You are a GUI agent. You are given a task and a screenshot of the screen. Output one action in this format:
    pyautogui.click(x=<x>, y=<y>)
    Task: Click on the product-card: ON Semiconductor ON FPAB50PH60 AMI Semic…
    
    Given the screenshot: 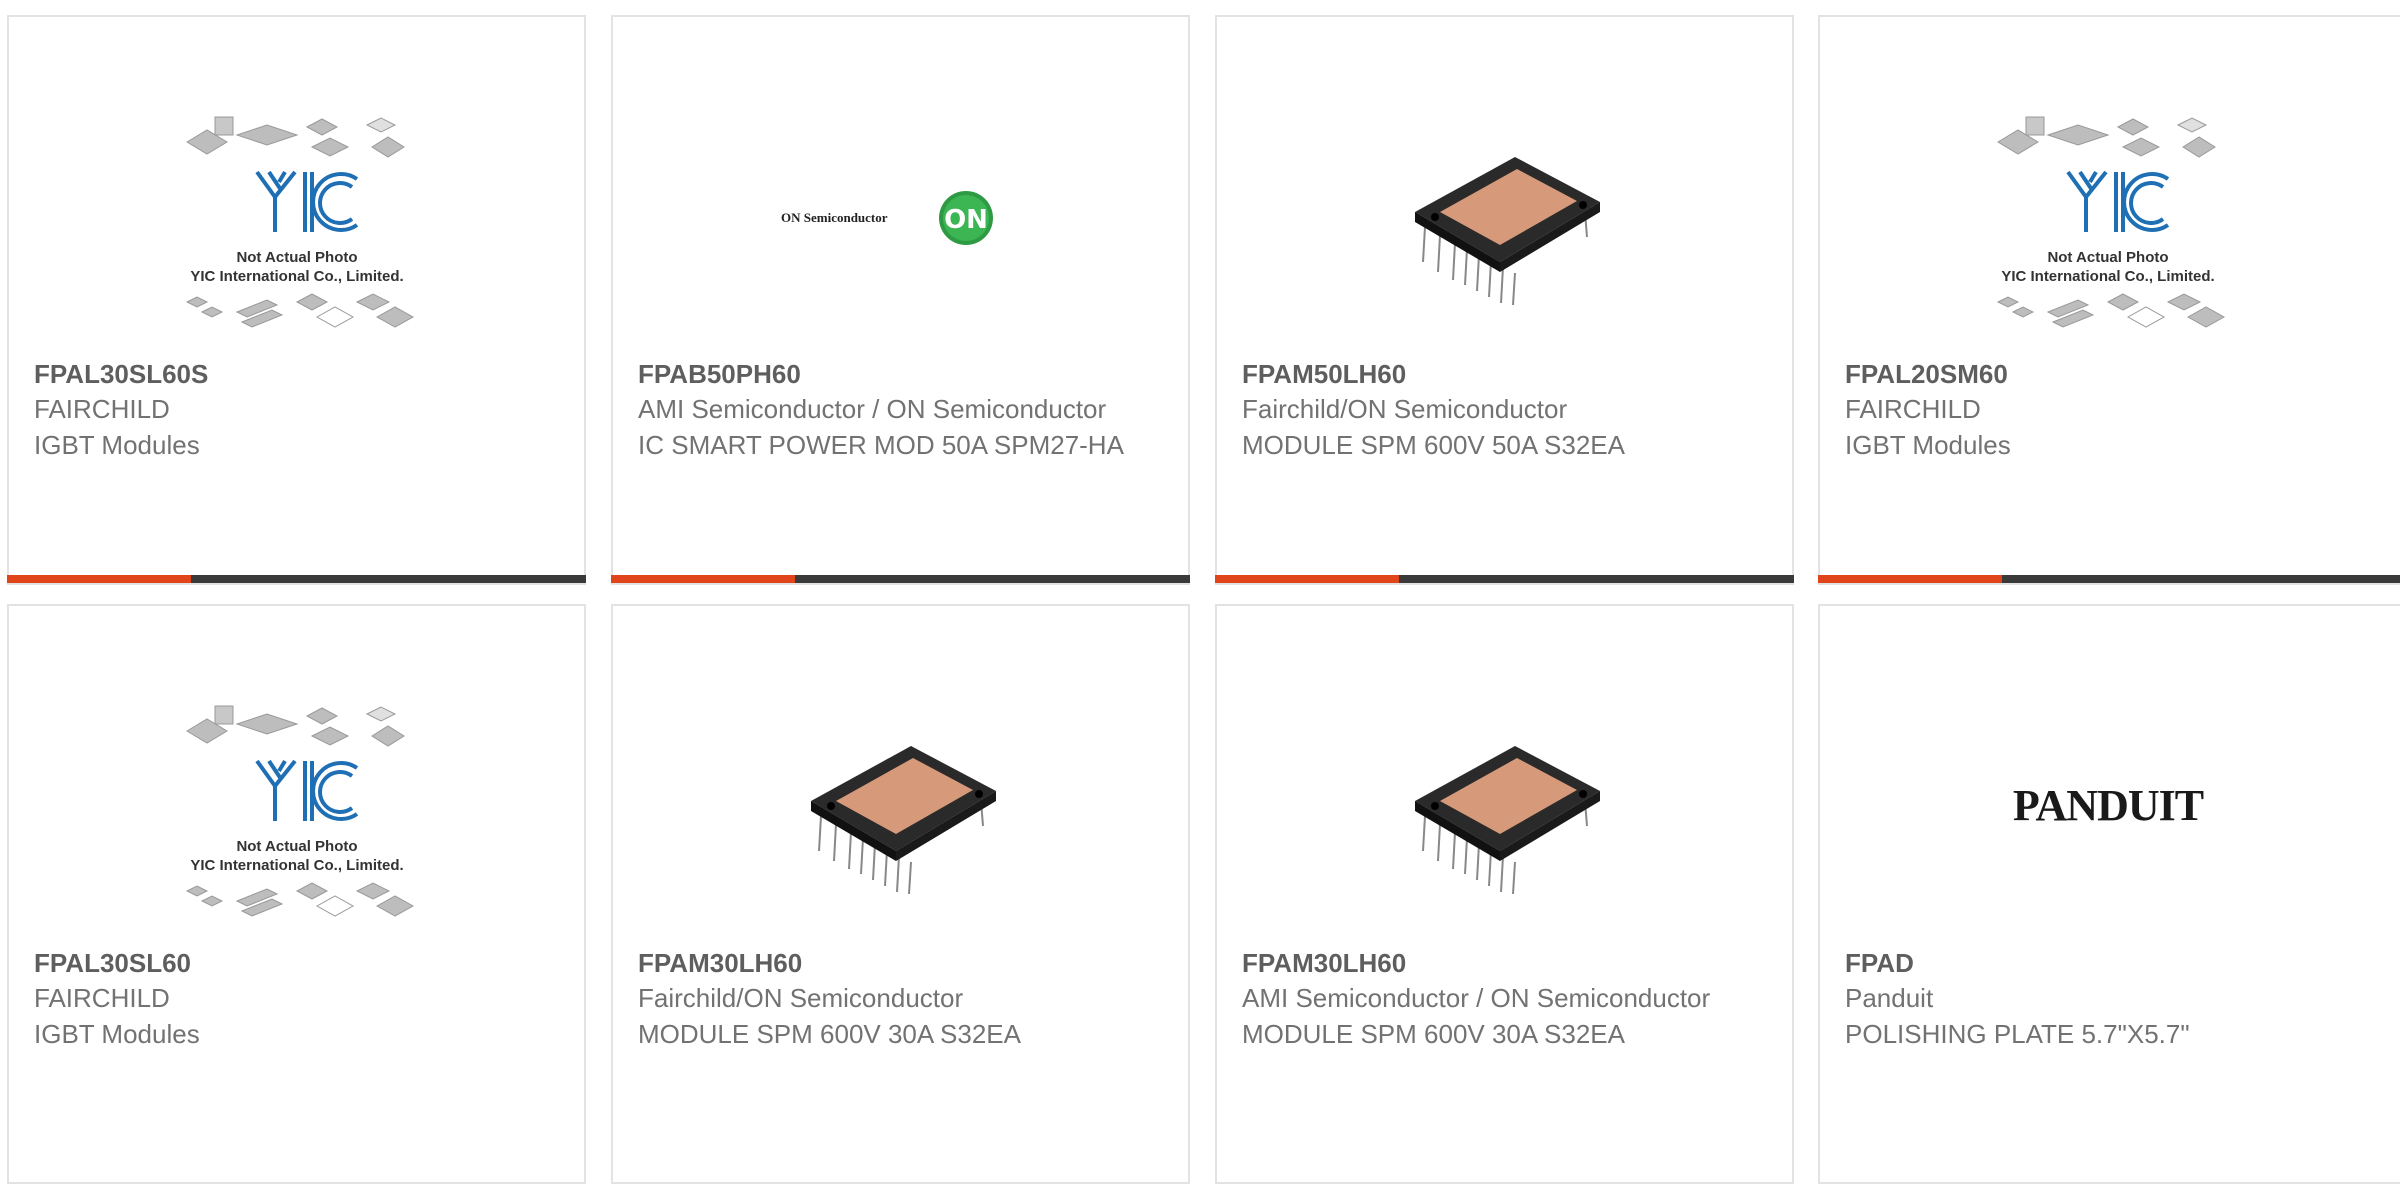 What is the action you would take?
    pyautogui.click(x=900, y=300)
    